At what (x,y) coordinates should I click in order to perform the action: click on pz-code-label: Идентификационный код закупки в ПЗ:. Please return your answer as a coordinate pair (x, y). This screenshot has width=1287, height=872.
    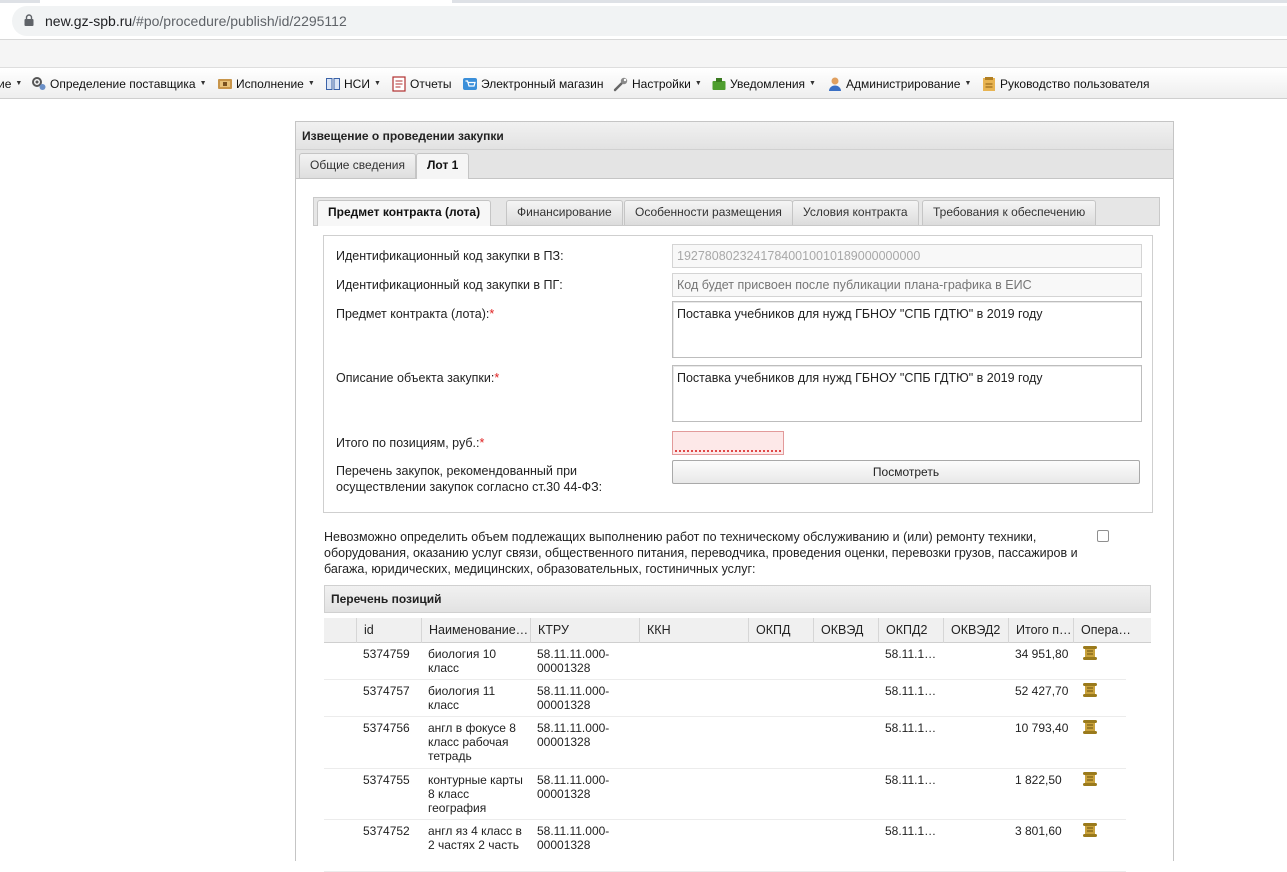
    Looking at the image, I should click on (450, 256).